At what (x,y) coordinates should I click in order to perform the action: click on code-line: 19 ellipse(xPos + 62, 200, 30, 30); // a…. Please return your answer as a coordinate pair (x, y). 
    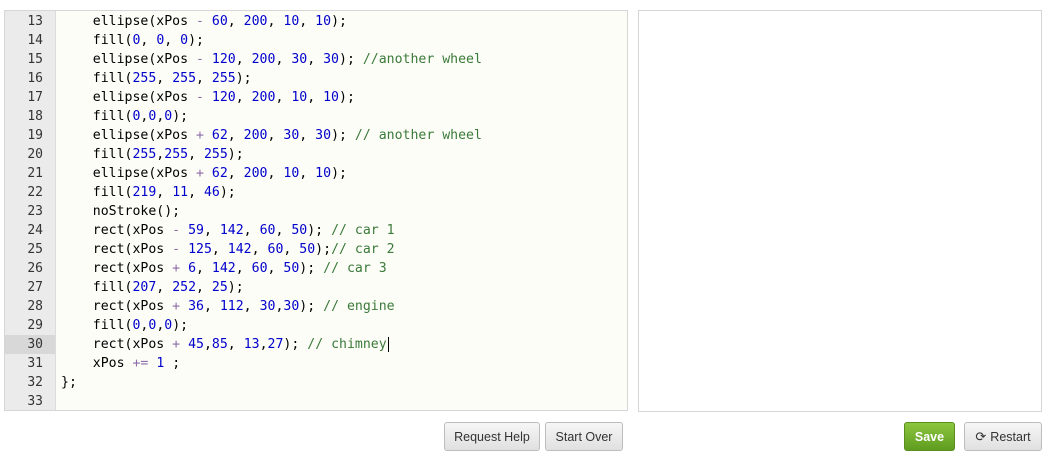
    Looking at the image, I should click on (316, 135).